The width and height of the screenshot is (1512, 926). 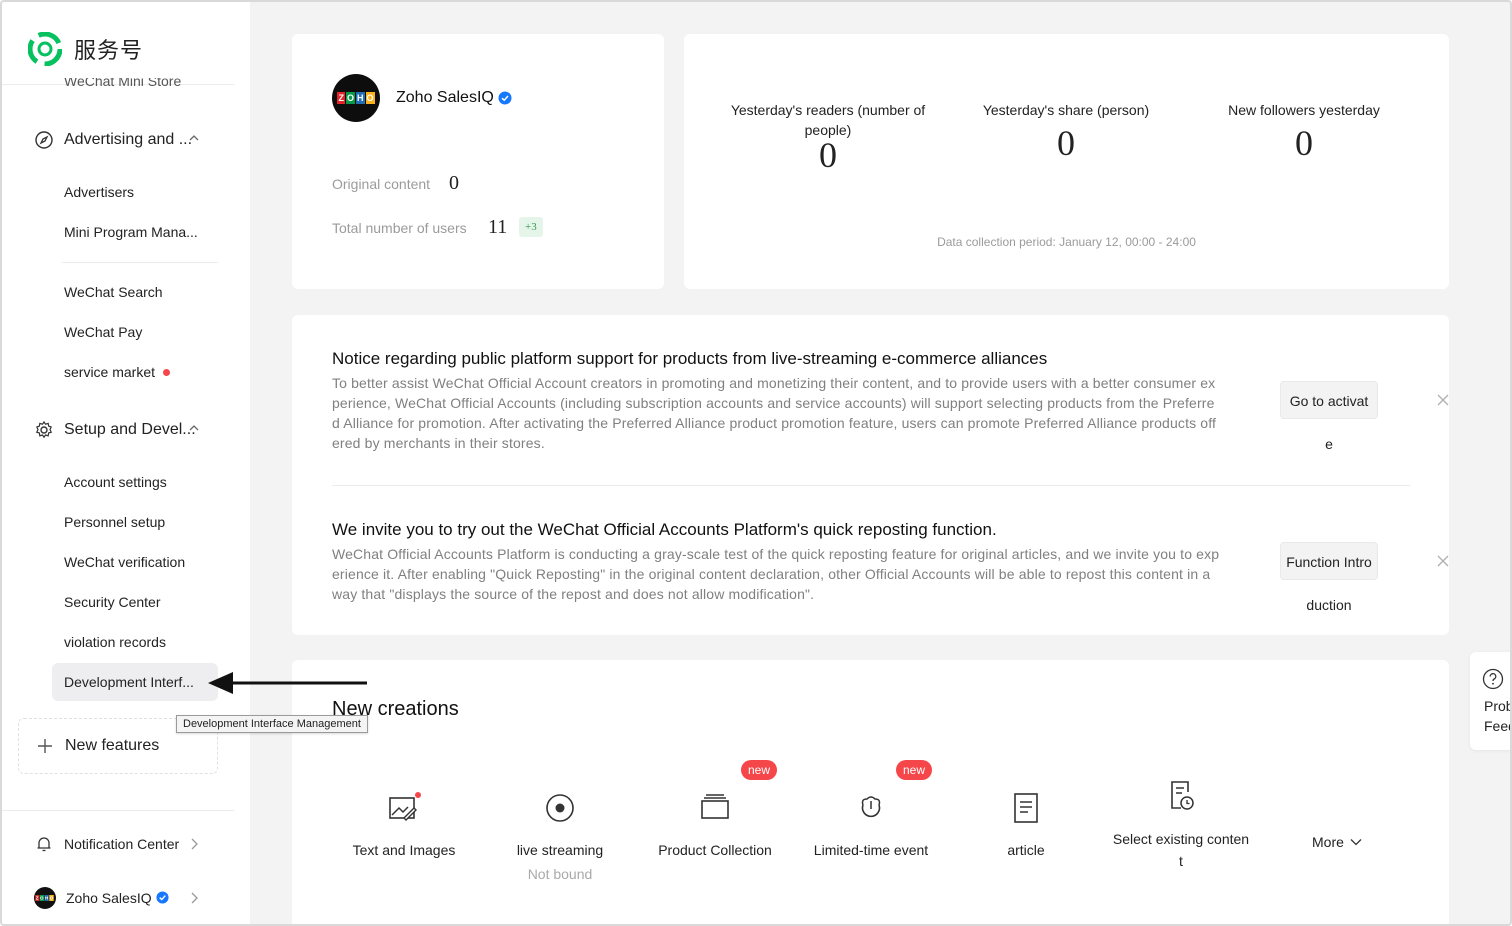 I want to click on create-live-streaming: live streaming Not bound, so click(x=560, y=835).